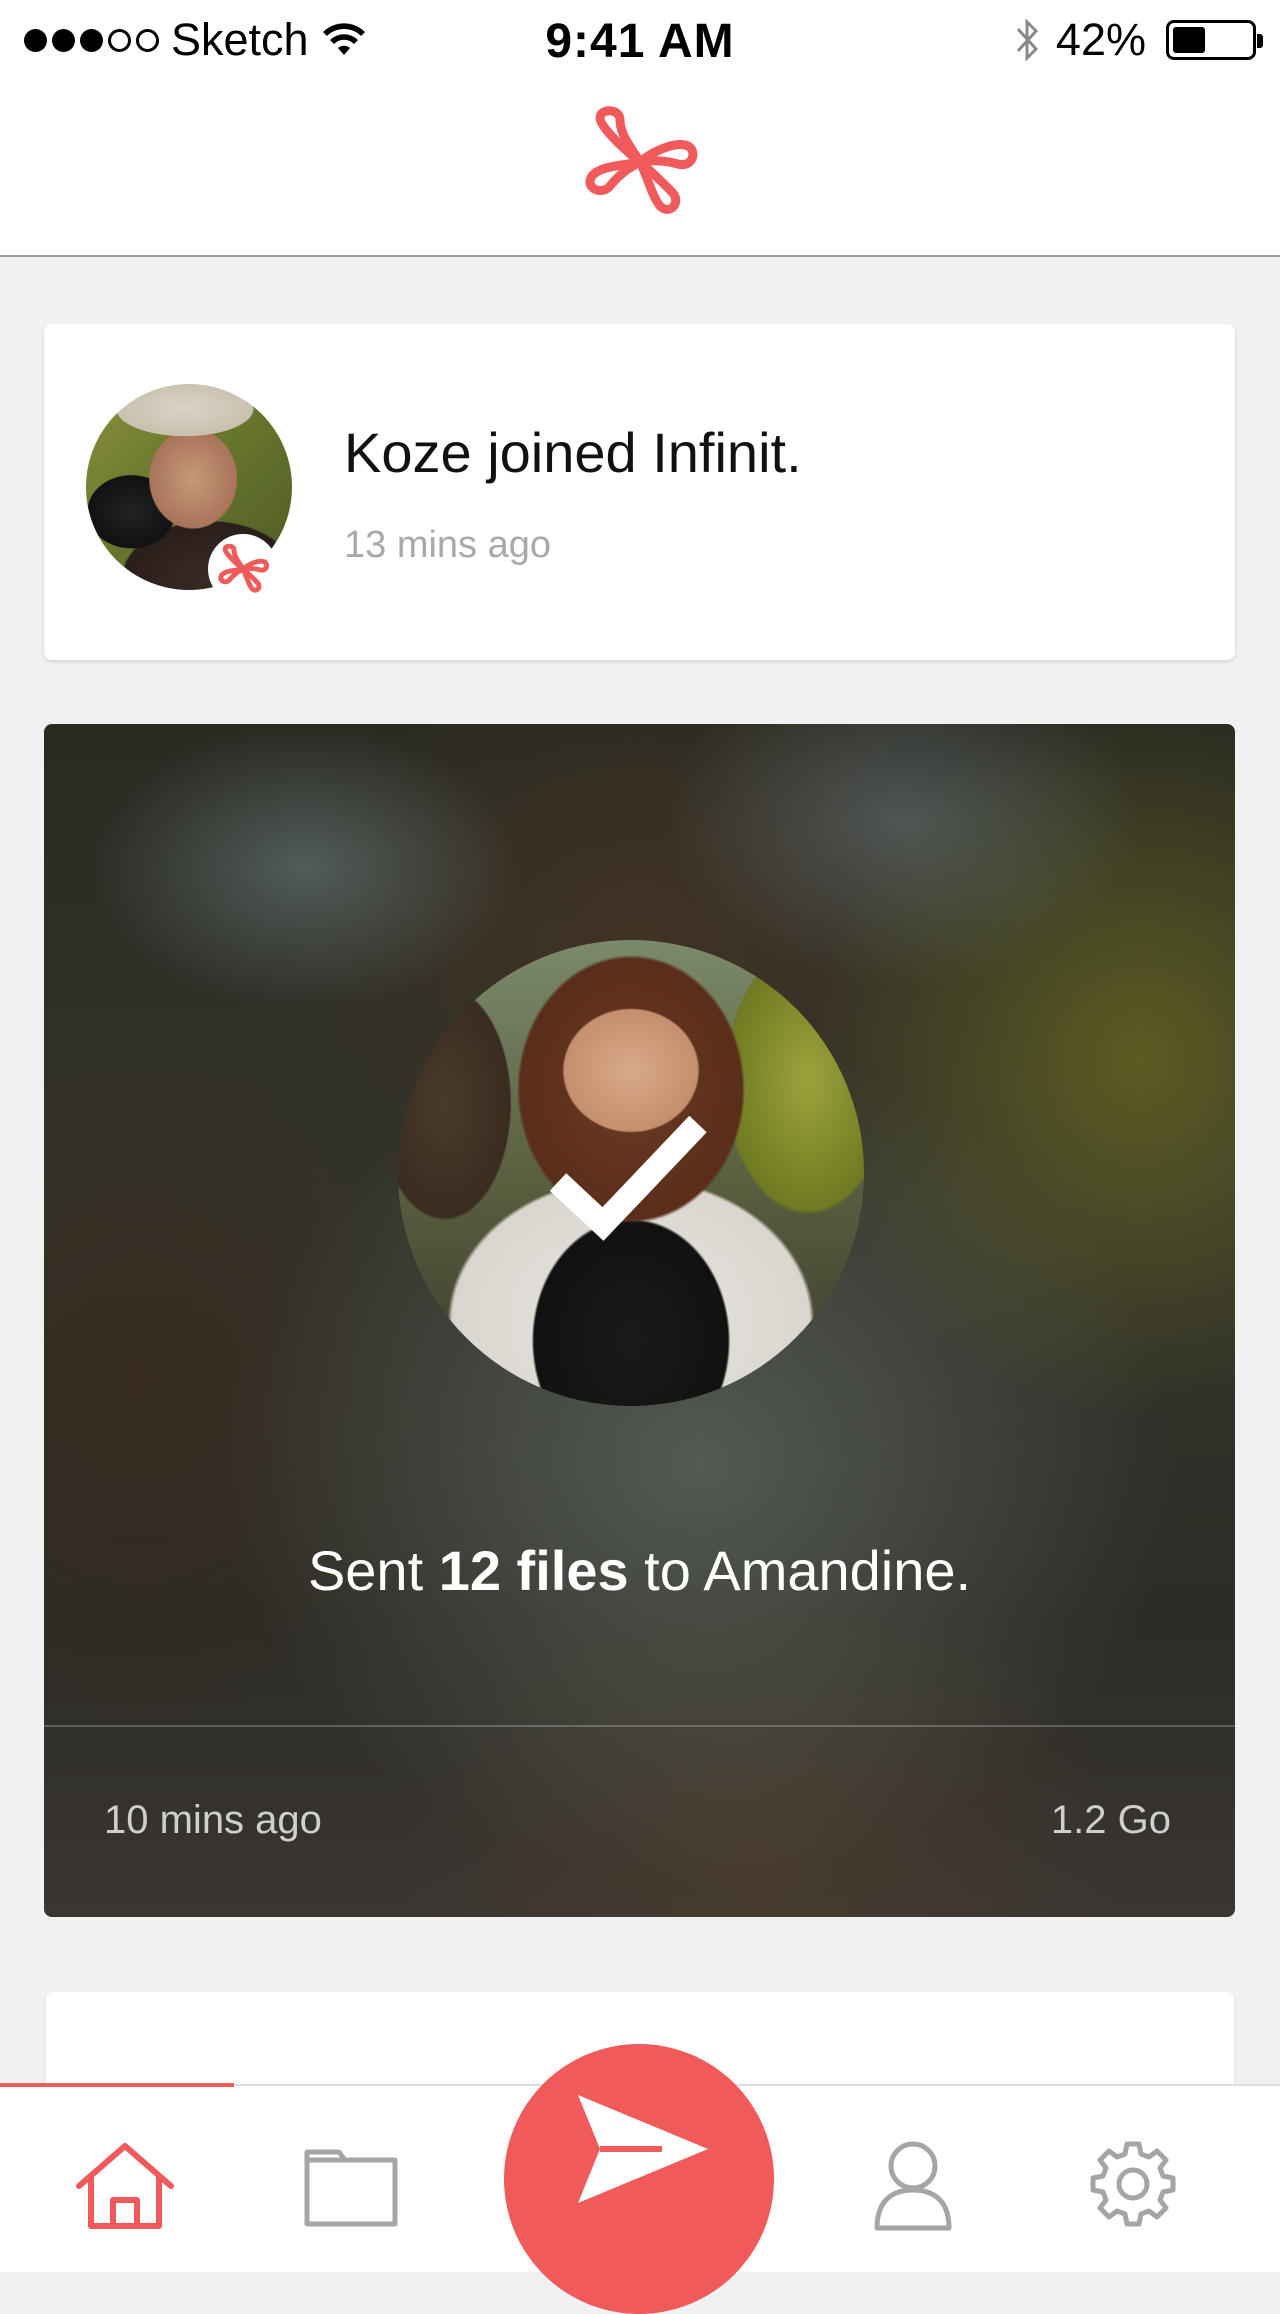  Describe the element at coordinates (641, 160) in the screenshot. I see `infinit-logo-icon` at that location.